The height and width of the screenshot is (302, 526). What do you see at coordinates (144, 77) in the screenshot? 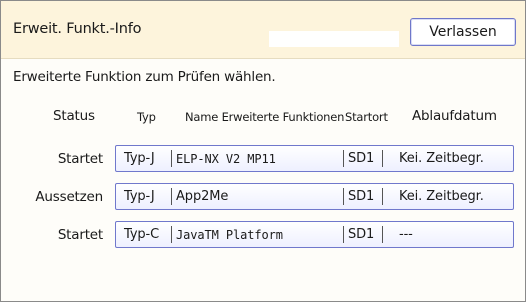
I see `instruction-text: Erweiterte Funktion zum Prüfen wählen.` at bounding box center [144, 77].